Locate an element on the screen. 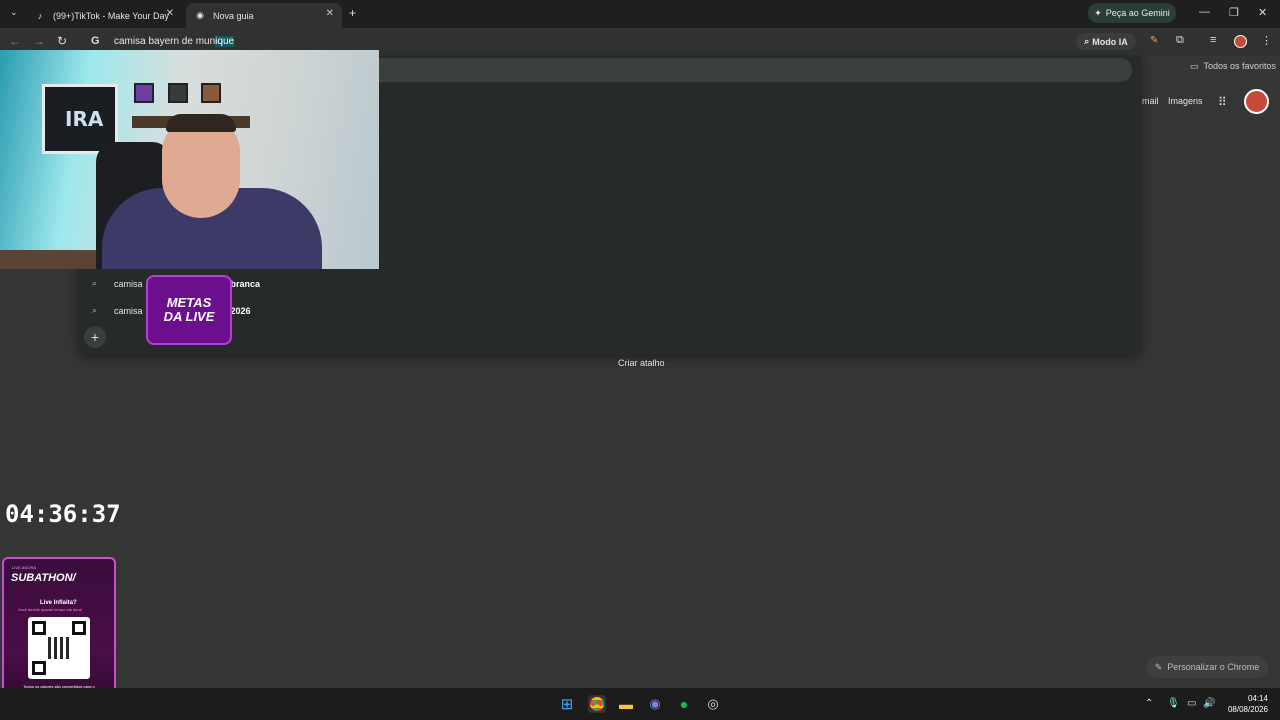  taskbar-clock: 04:14 08/08/2026 is located at coordinates (1247, 704).